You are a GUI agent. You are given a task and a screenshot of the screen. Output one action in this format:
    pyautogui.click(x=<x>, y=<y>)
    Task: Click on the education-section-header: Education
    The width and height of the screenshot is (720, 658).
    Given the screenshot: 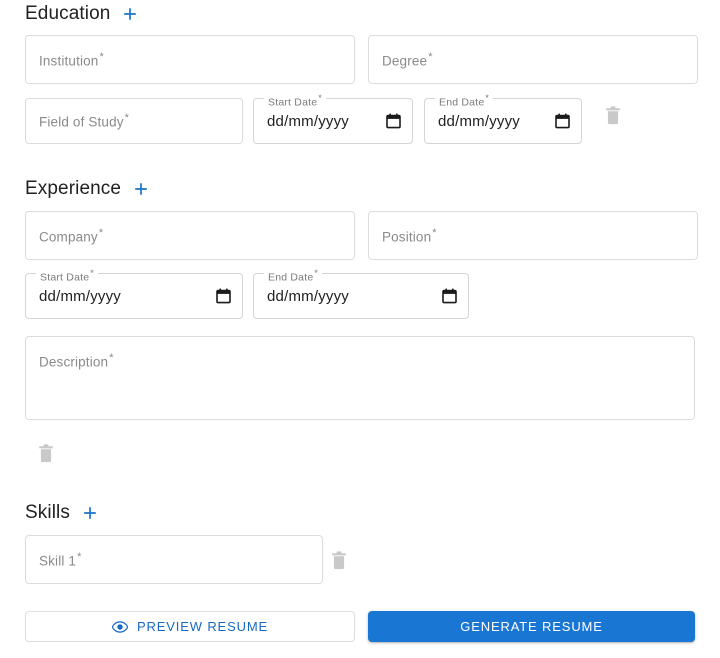 What is the action you would take?
    pyautogui.click(x=82, y=14)
    